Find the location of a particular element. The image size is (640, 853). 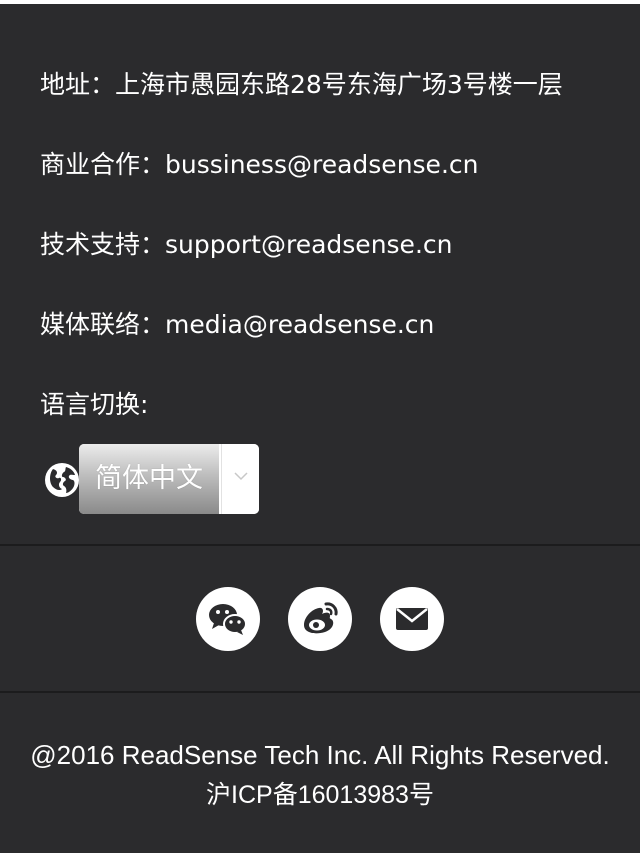

weibo-button is located at coordinates (320, 619).